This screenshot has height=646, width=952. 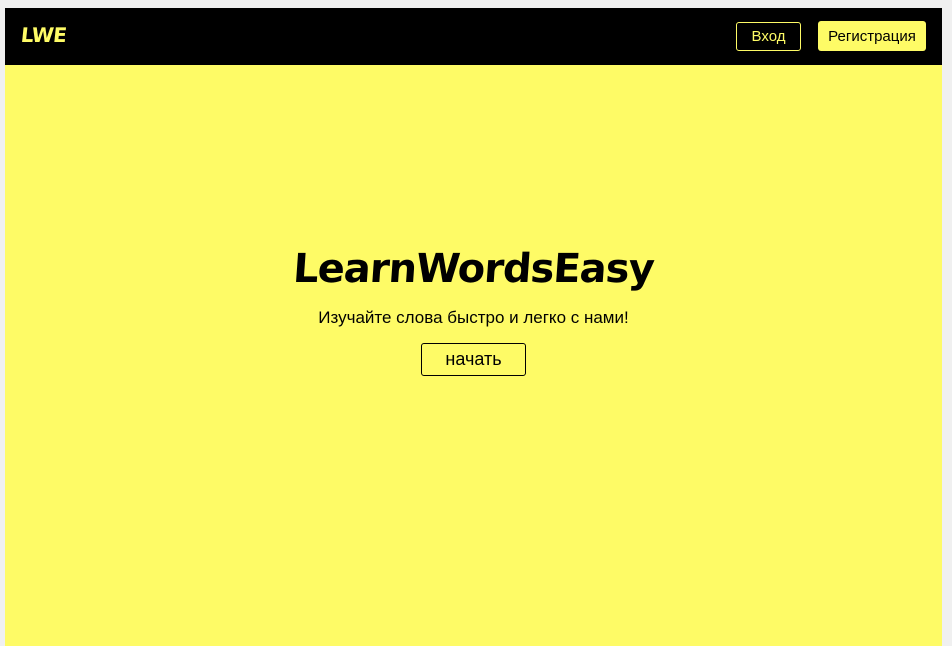 I want to click on logo: LWE, so click(x=44, y=35).